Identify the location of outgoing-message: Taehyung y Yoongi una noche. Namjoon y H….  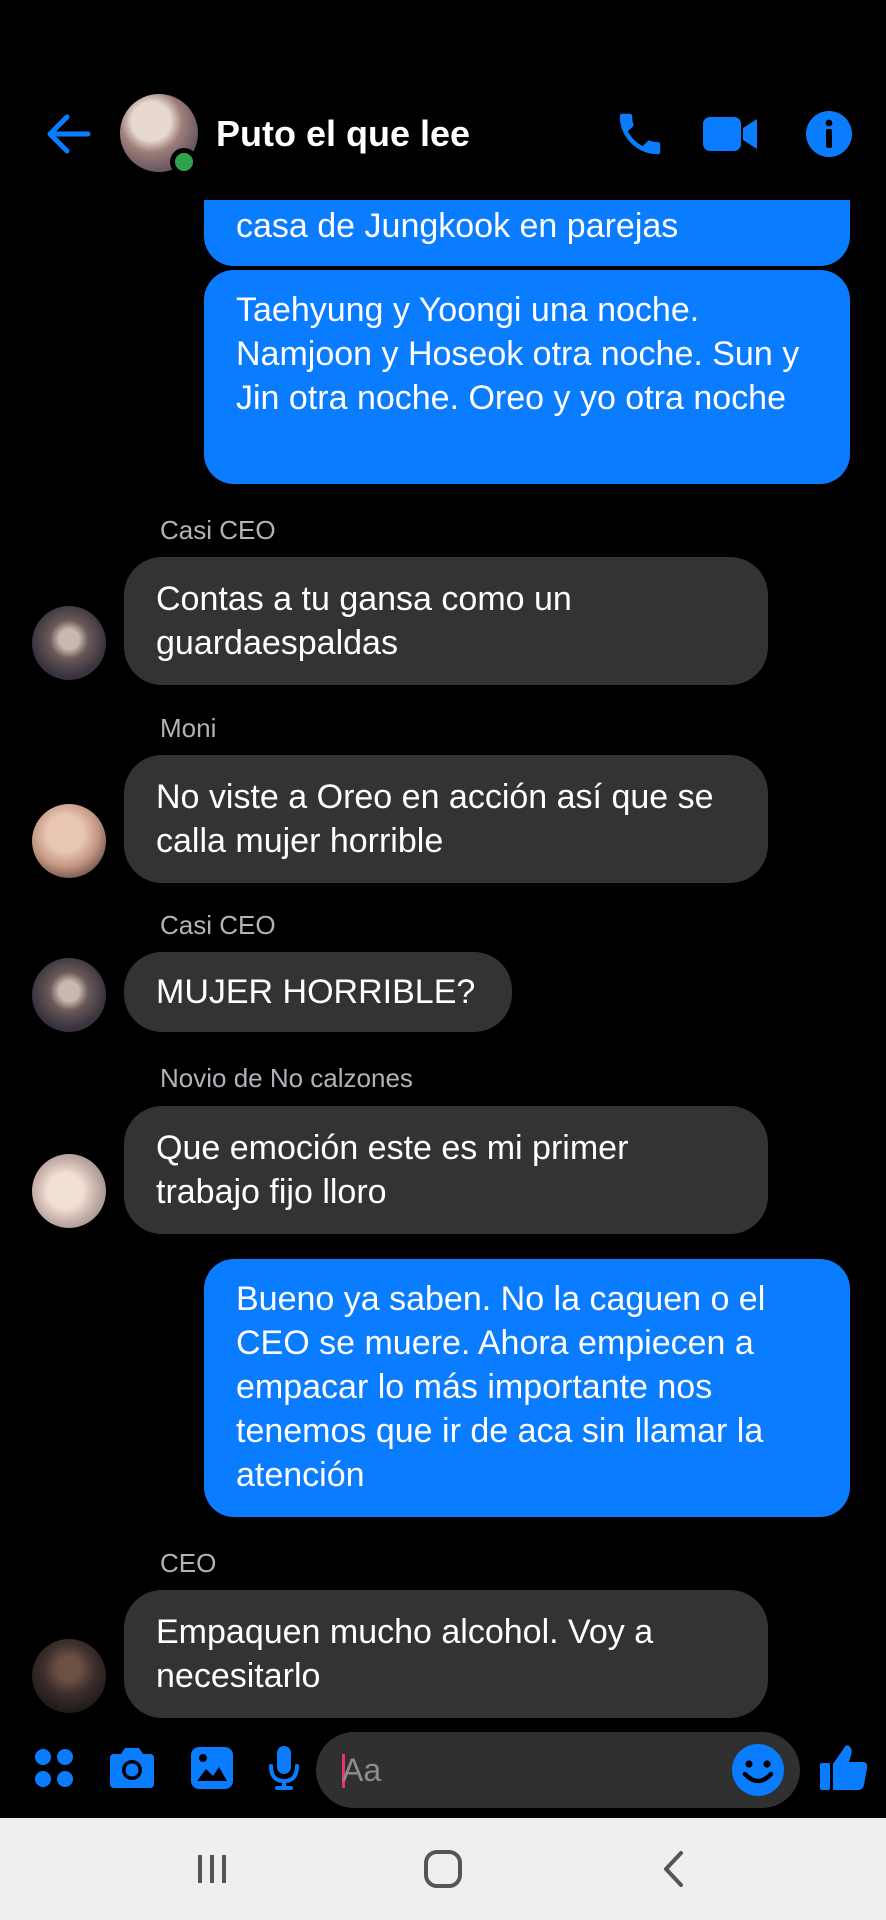
(527, 377).